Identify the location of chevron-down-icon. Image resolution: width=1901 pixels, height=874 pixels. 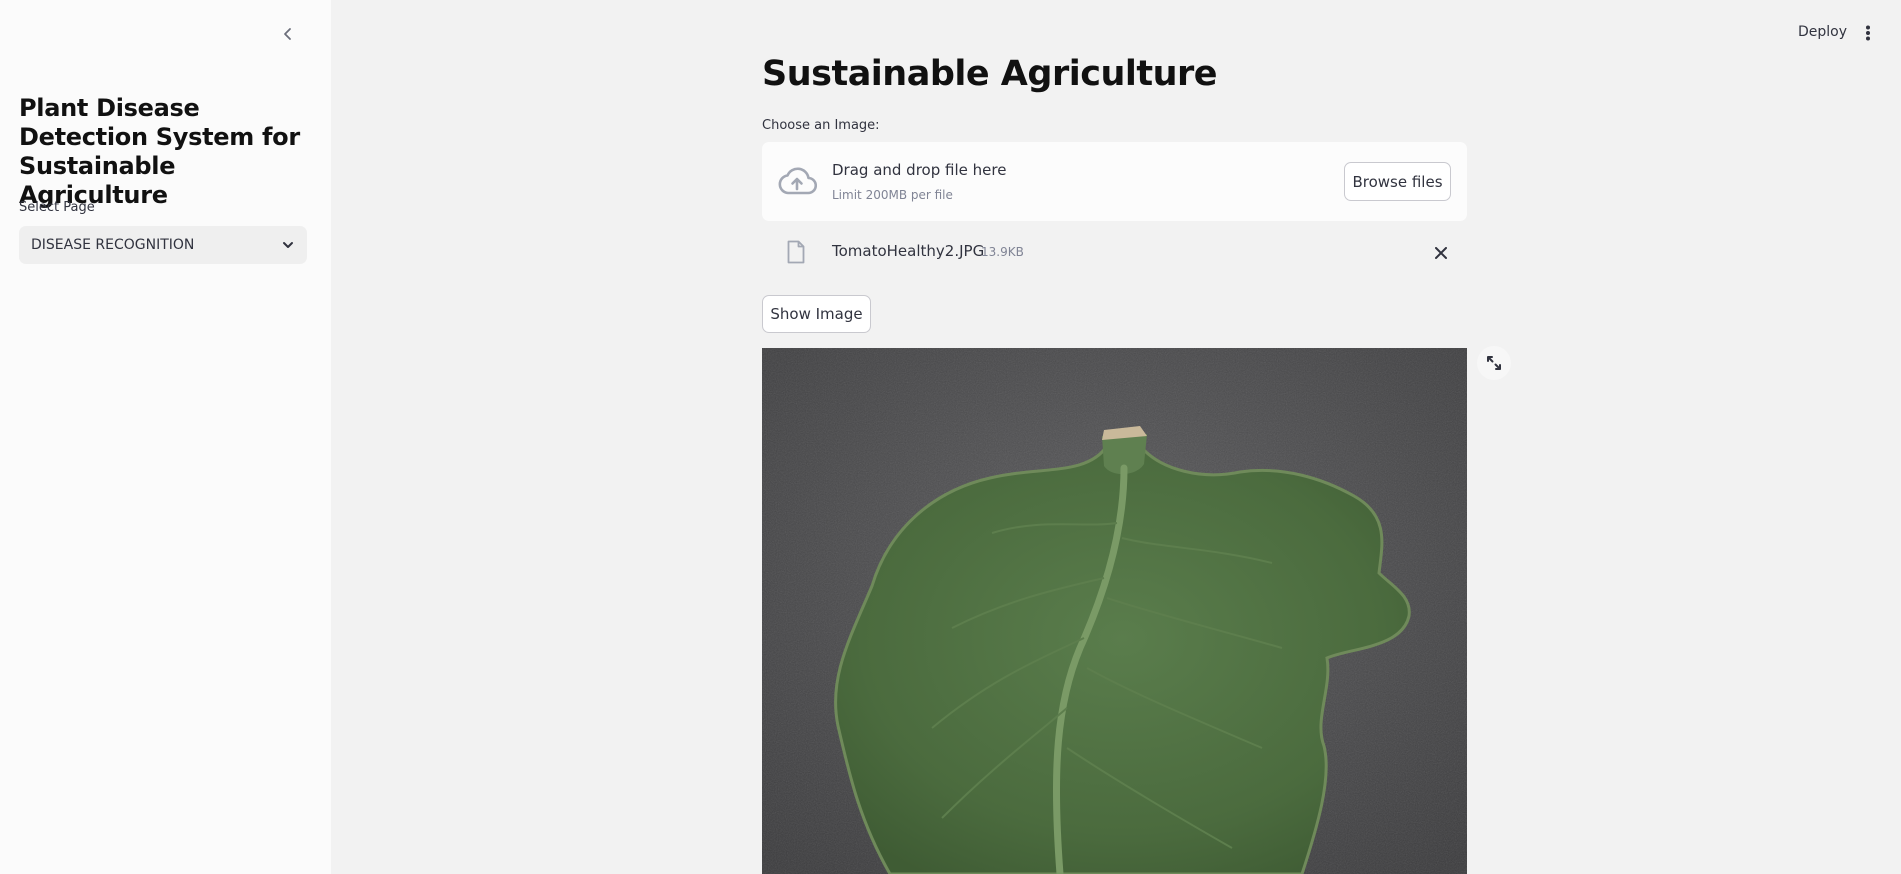
(288, 245).